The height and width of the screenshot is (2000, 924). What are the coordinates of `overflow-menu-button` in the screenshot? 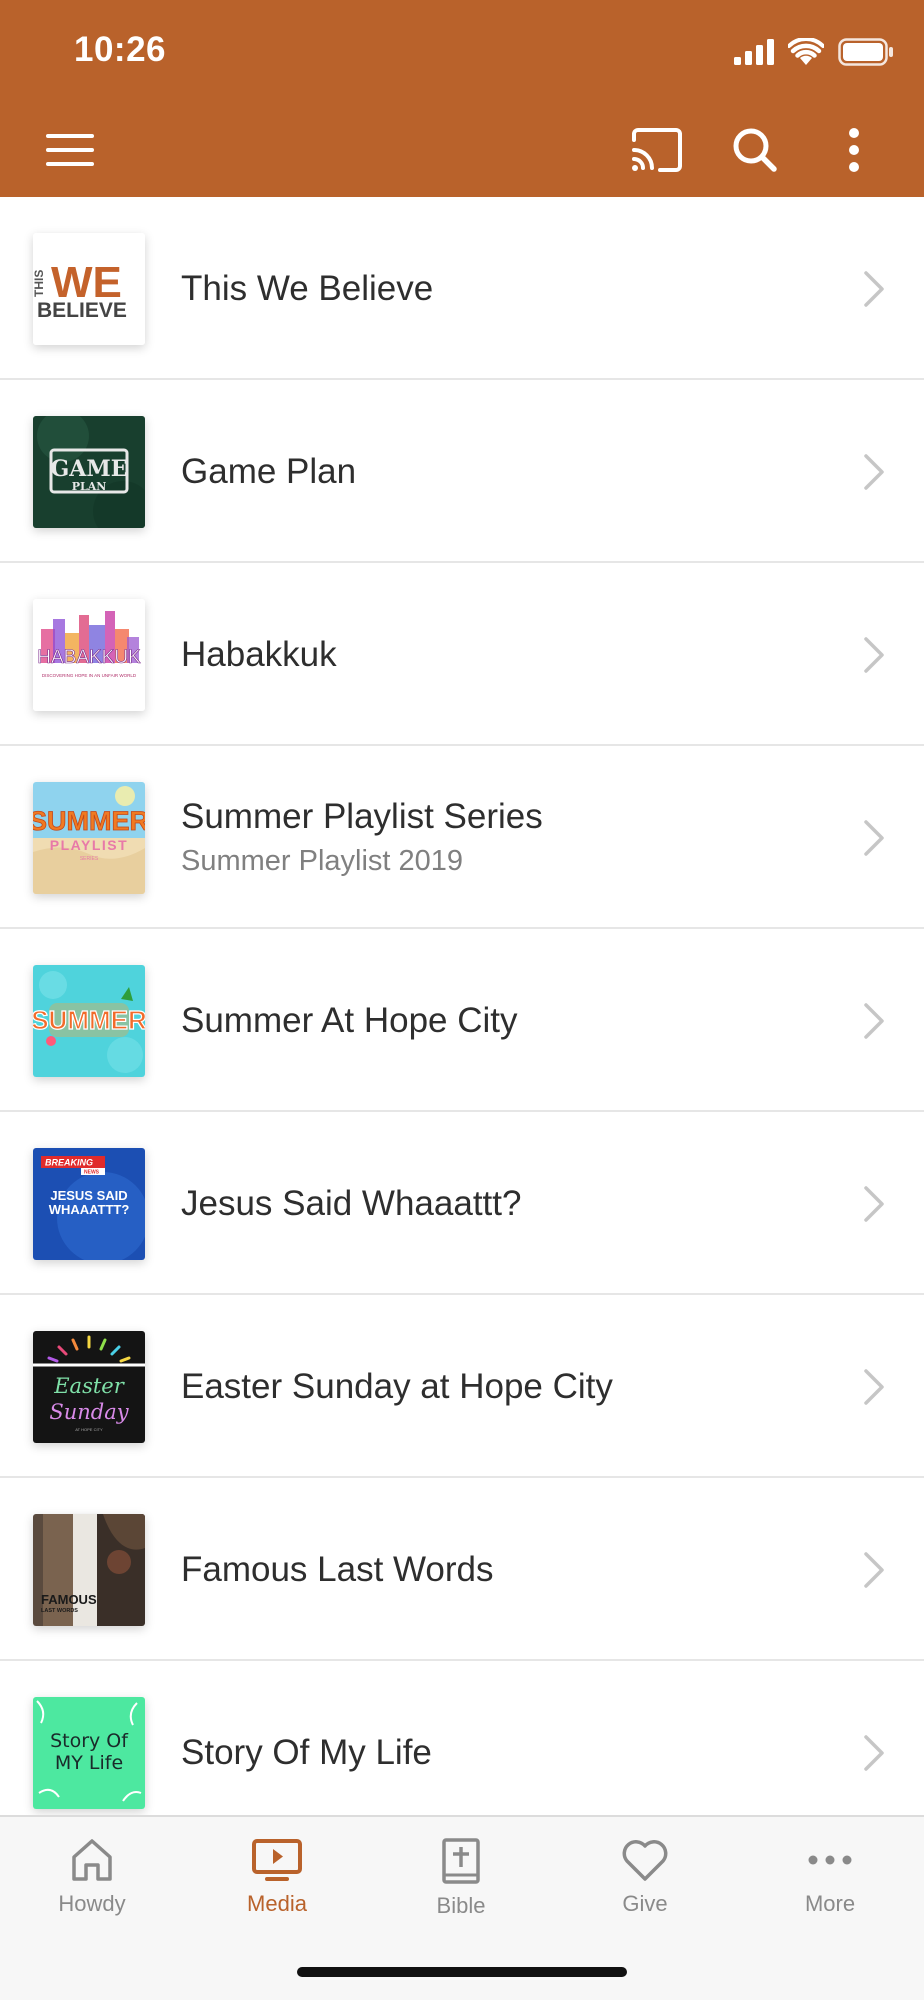 It's located at (854, 150).